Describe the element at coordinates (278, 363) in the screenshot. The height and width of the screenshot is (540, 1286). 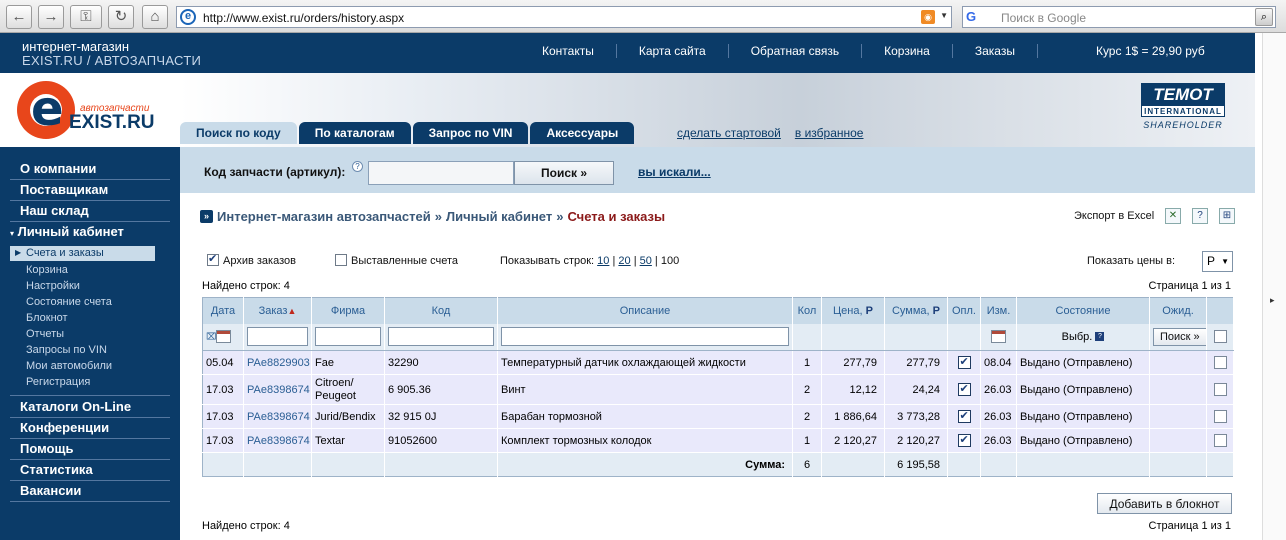
I see `order-link: PAe8829903` at that location.